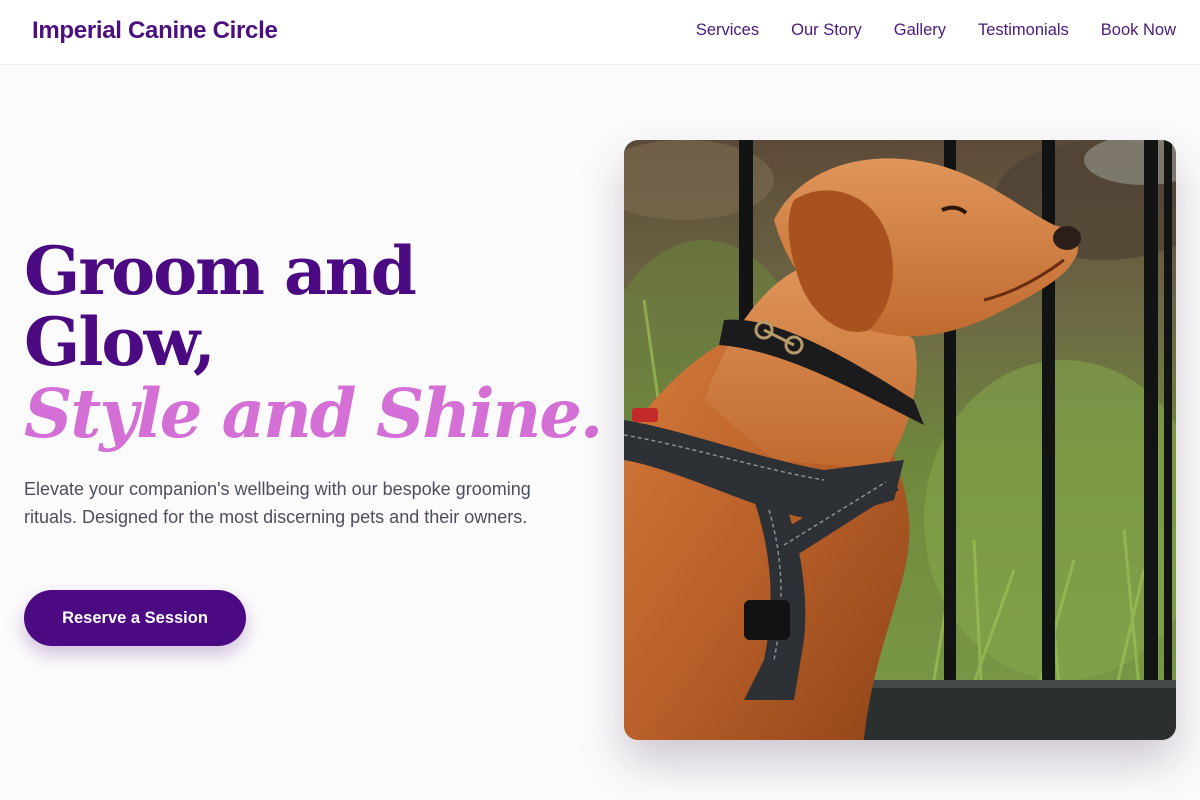  Describe the element at coordinates (313, 342) in the screenshot. I see `hero-headline: Groom and Glow, Style and Shine.` at that location.